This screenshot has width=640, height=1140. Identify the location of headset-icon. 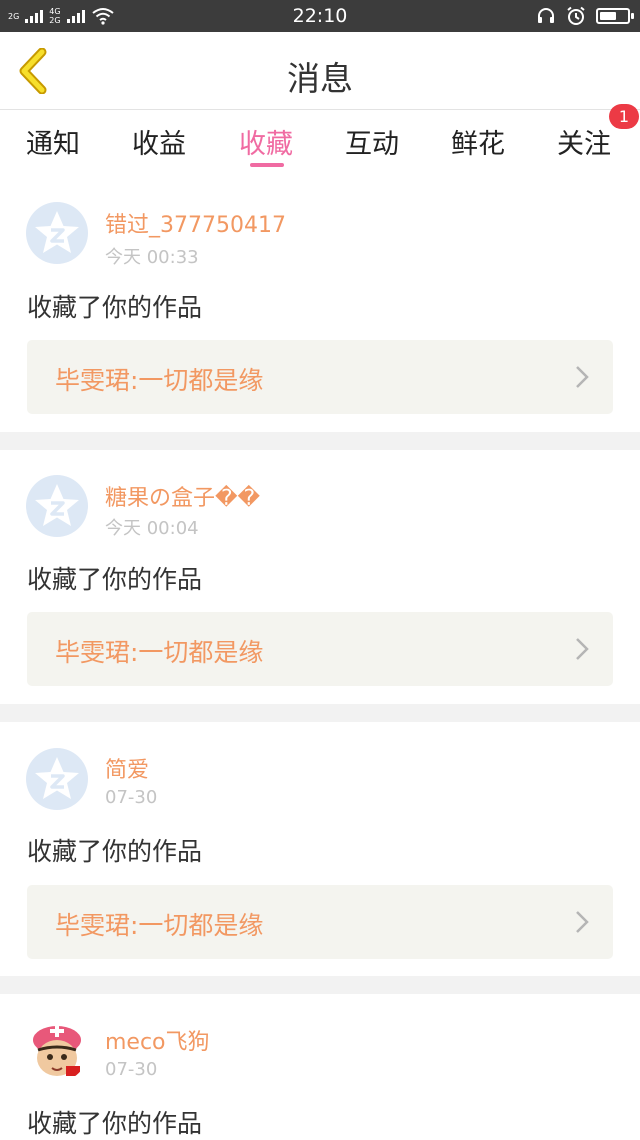
(546, 15).